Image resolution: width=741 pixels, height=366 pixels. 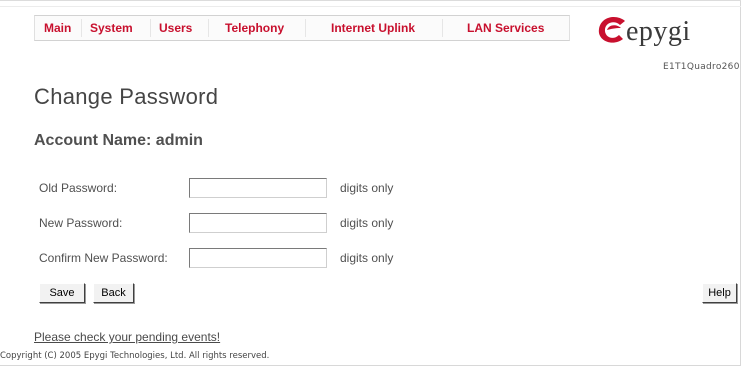 I want to click on epygi-logo: epygi, so click(x=665, y=31).